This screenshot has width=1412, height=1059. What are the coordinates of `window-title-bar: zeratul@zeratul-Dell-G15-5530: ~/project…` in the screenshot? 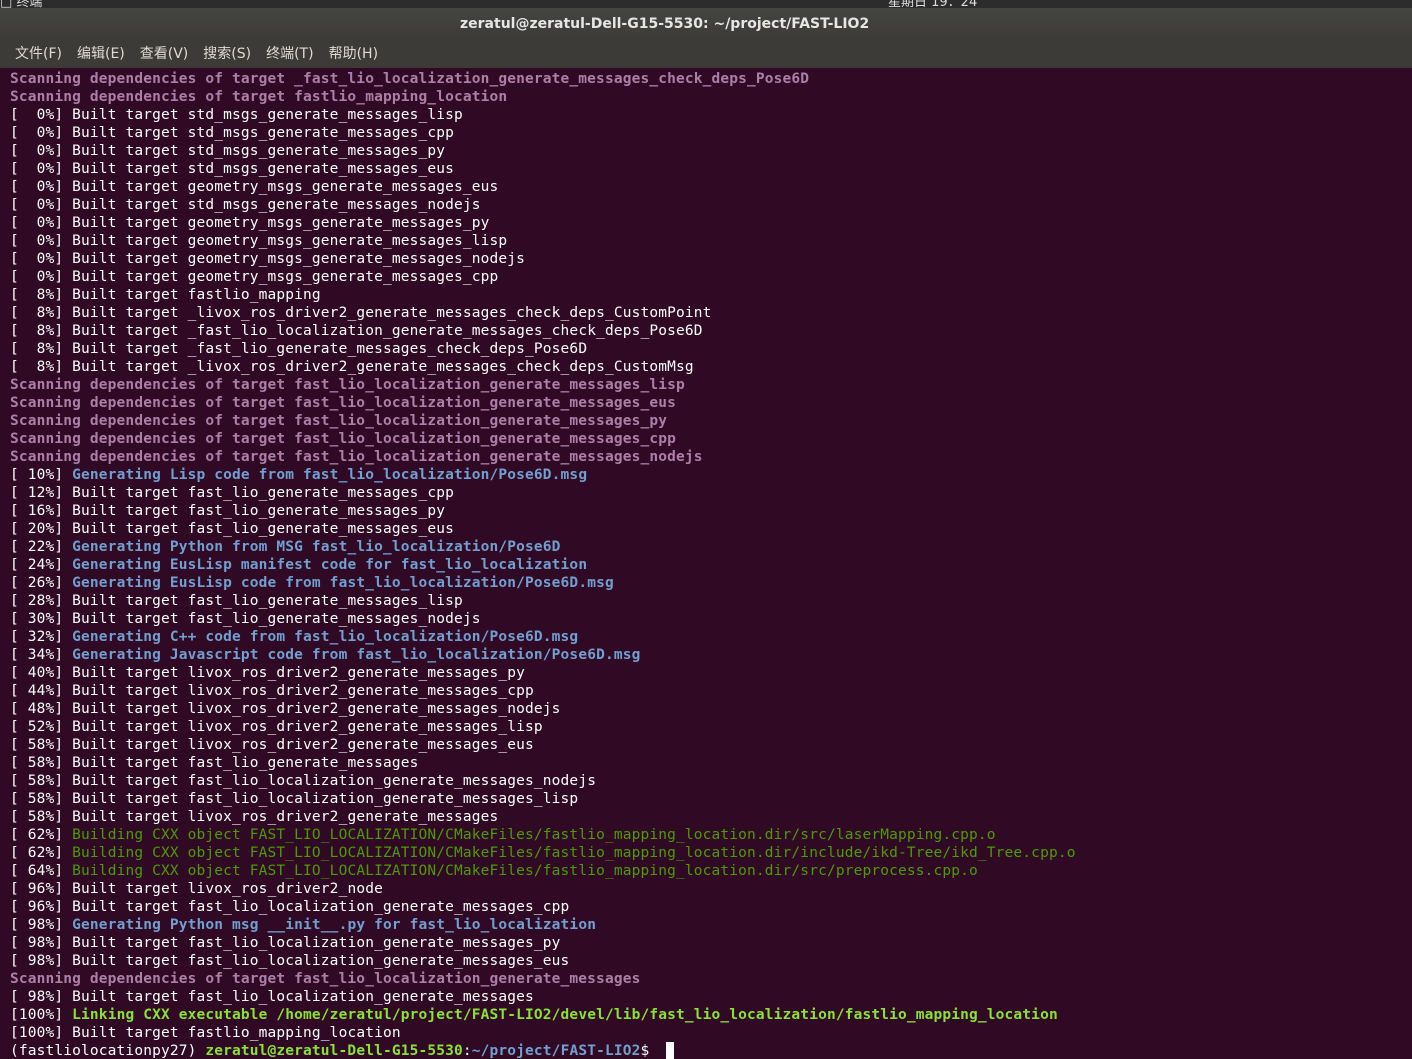 It's located at (706, 24).